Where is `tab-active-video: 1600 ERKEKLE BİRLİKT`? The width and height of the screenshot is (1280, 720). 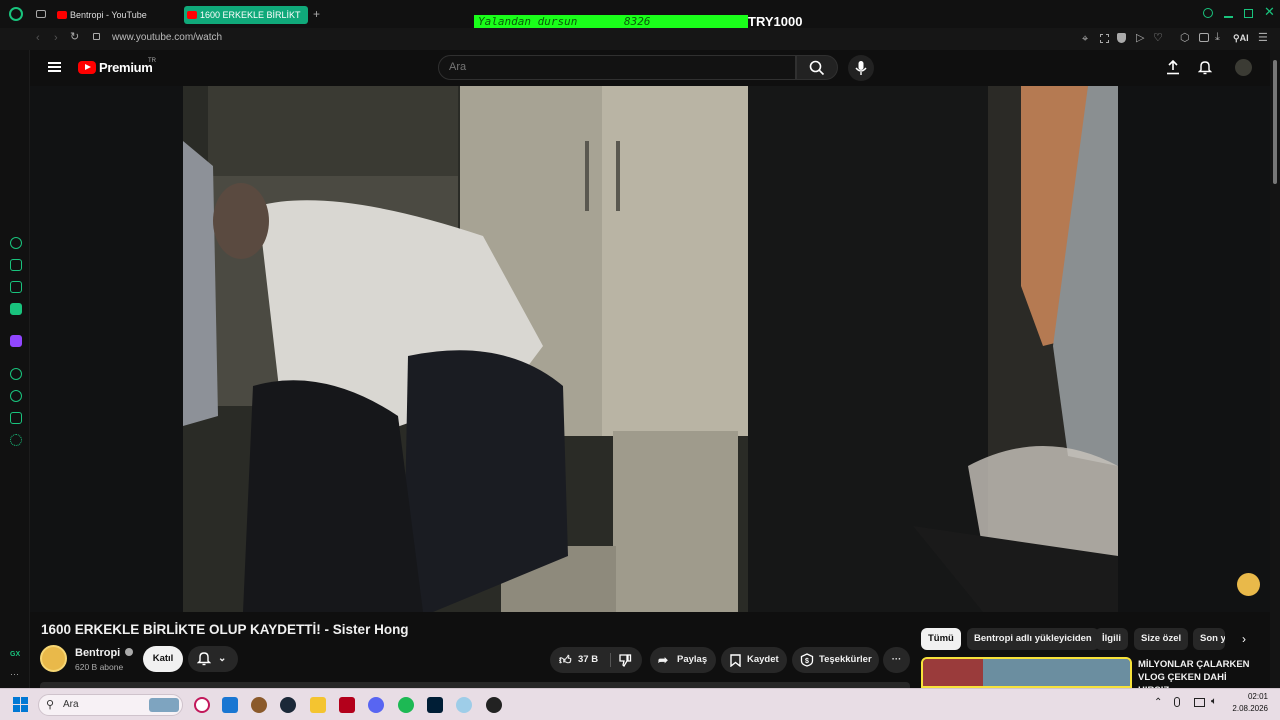 tab-active-video: 1600 ERKEKLE BİRLİKT is located at coordinates (246, 15).